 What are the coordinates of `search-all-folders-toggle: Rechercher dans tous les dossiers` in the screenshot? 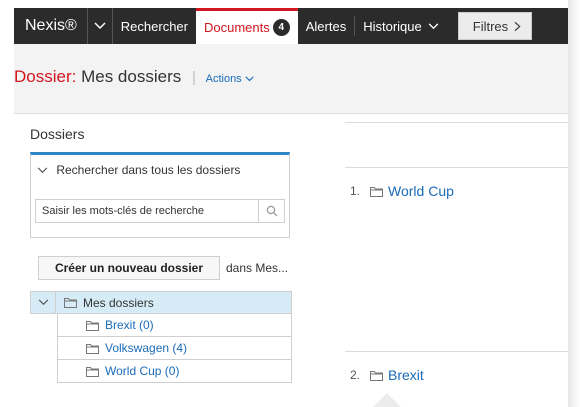 It's located at (138, 170).